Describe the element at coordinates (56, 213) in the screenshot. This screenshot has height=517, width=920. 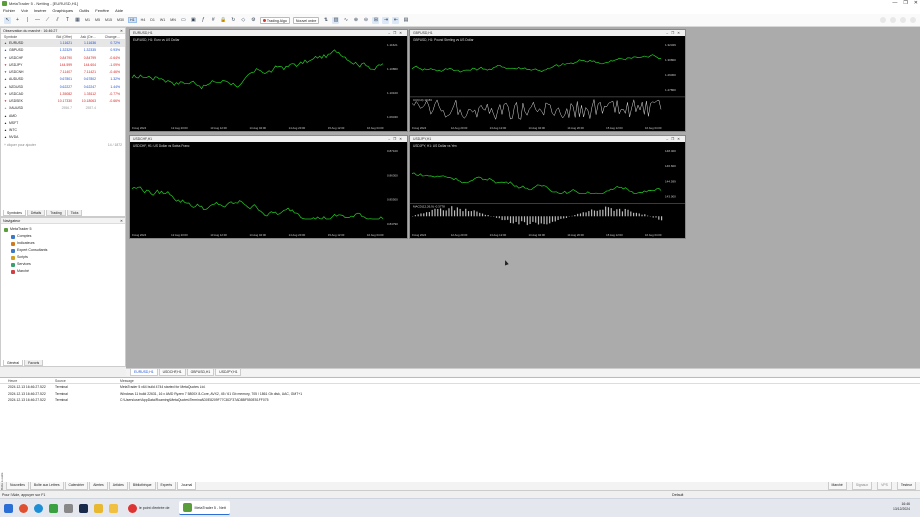
I see `tab-trading: Trading` at that location.